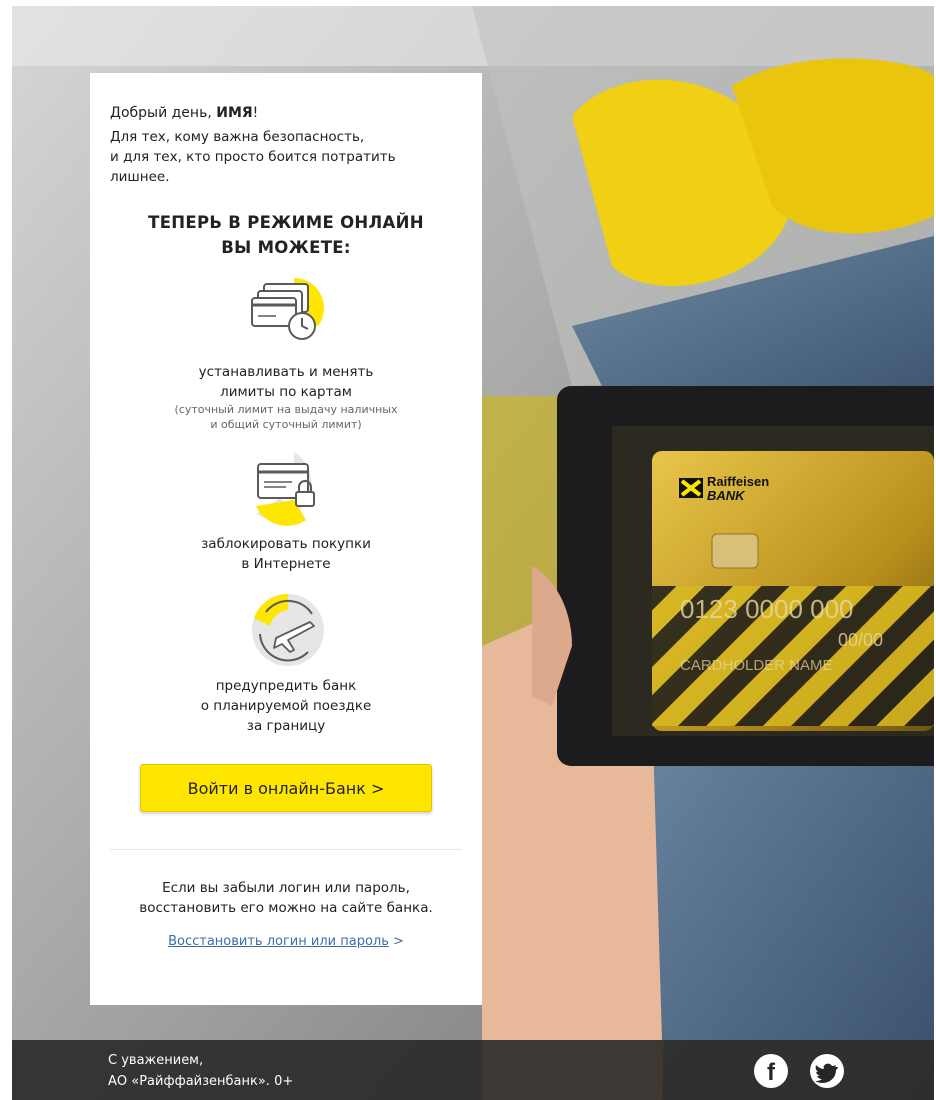  I want to click on card-brand-line1: Raiffeisen, so click(738, 481).